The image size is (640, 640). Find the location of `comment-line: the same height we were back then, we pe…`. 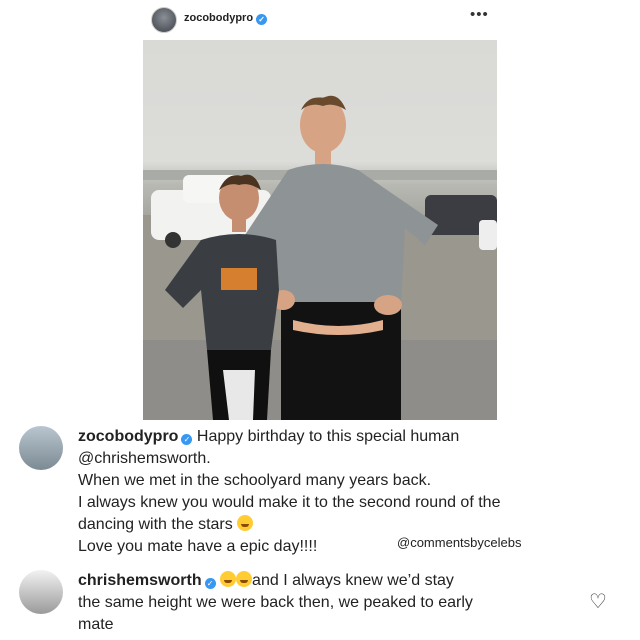

comment-line: the same height we were back then, we pe… is located at coordinates (275, 602).